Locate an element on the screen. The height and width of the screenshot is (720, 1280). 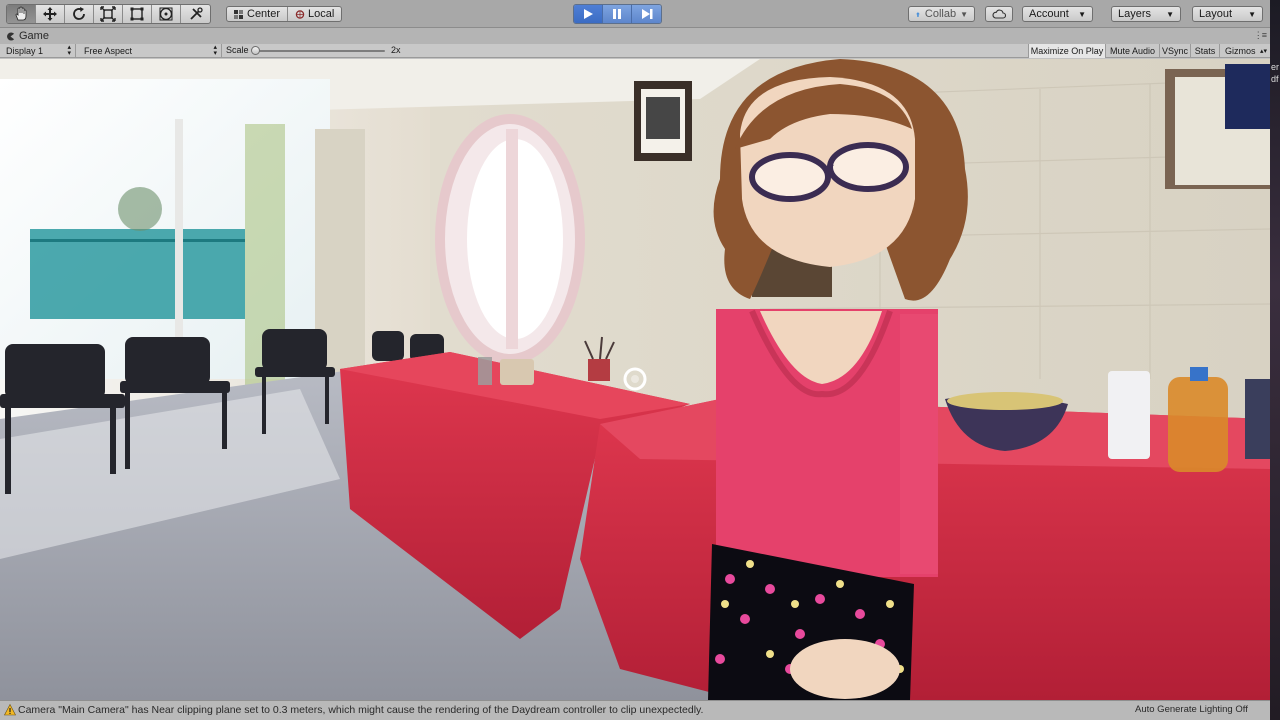
display-dropdown: Display 1 ▴ ▾ is located at coordinates (38, 51).